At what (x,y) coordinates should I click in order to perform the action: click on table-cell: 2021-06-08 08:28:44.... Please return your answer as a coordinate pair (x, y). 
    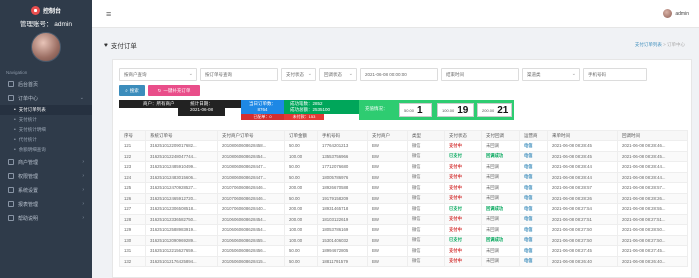
    Looking at the image, I should click on (652, 177).